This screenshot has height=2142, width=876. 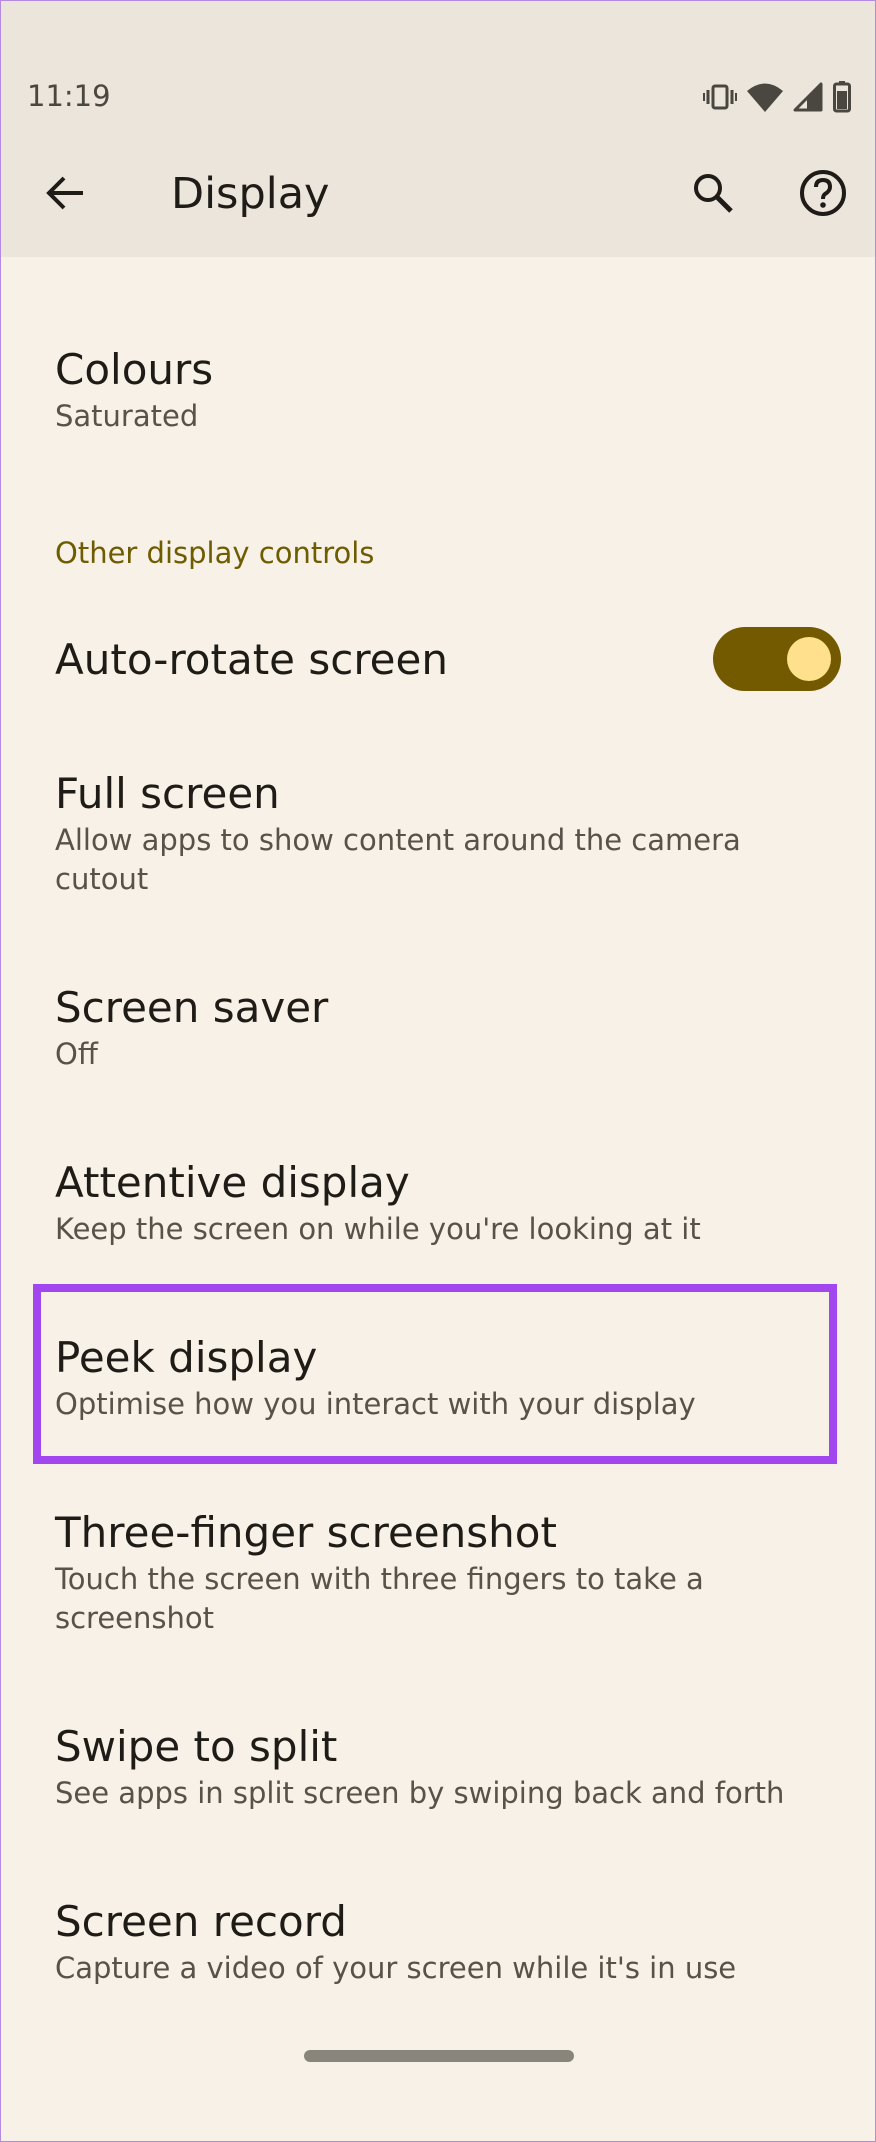 I want to click on pref-summary: Saturated, so click(x=127, y=416).